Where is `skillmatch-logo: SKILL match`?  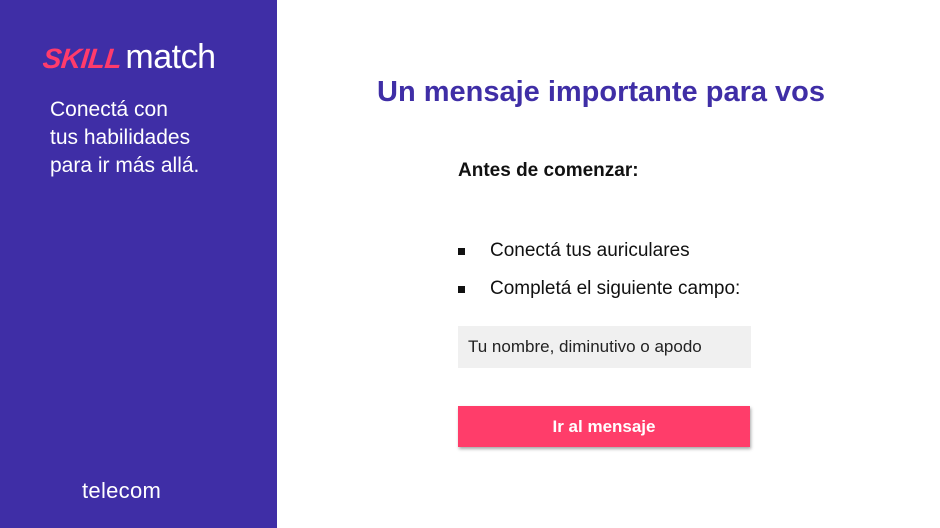
skillmatch-logo: SKILL match is located at coordinates (128, 58).